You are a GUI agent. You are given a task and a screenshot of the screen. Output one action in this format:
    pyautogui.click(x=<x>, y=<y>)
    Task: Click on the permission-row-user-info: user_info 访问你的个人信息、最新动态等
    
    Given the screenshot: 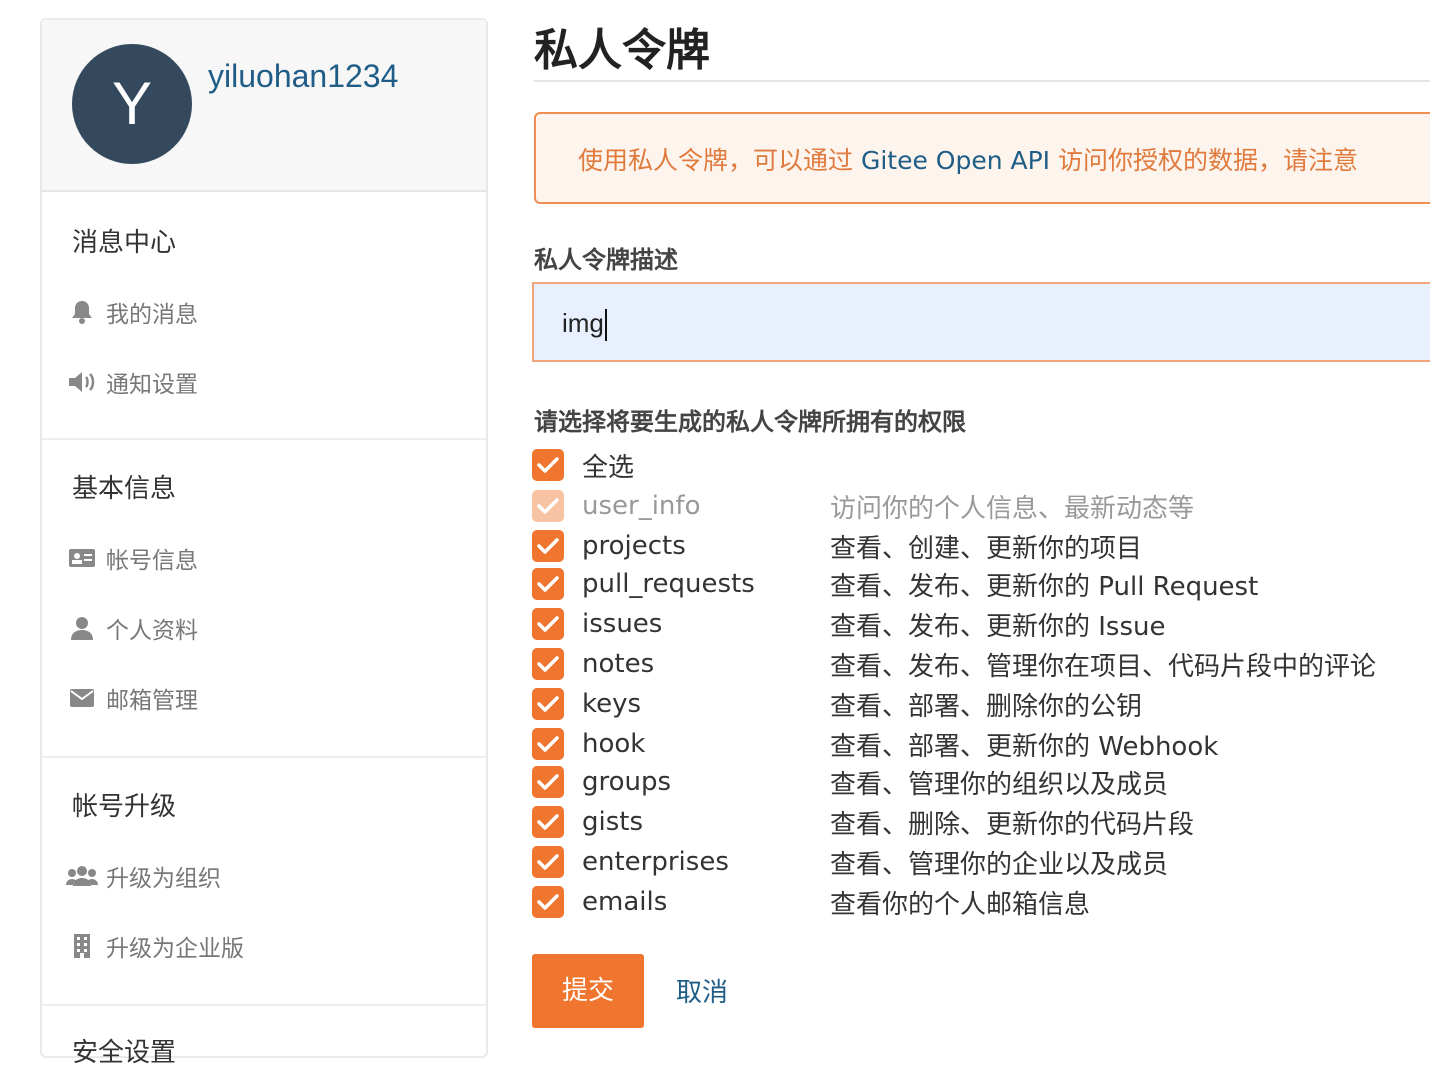 What is the action you would take?
    pyautogui.click(x=863, y=506)
    